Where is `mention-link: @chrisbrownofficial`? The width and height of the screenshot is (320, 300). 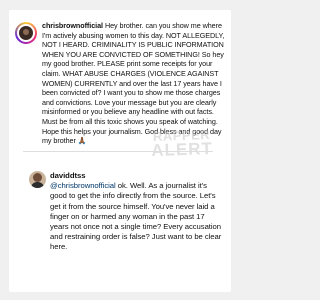
mention-link: @chrisbrownofficial is located at coordinates (83, 185).